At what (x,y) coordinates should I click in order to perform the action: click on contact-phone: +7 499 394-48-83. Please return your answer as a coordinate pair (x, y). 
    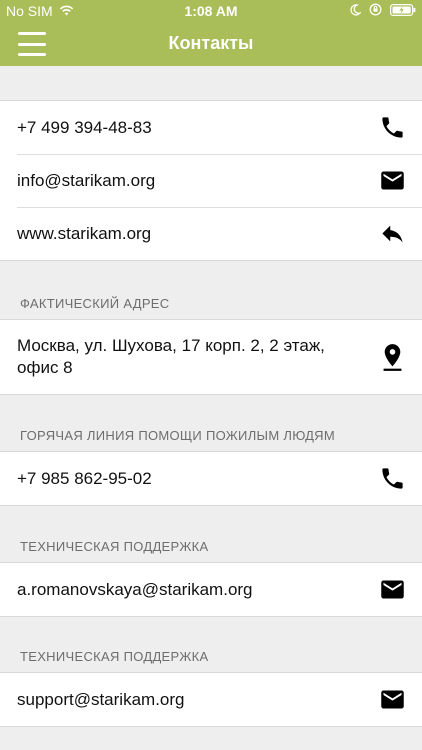
    Looking at the image, I should click on (84, 127).